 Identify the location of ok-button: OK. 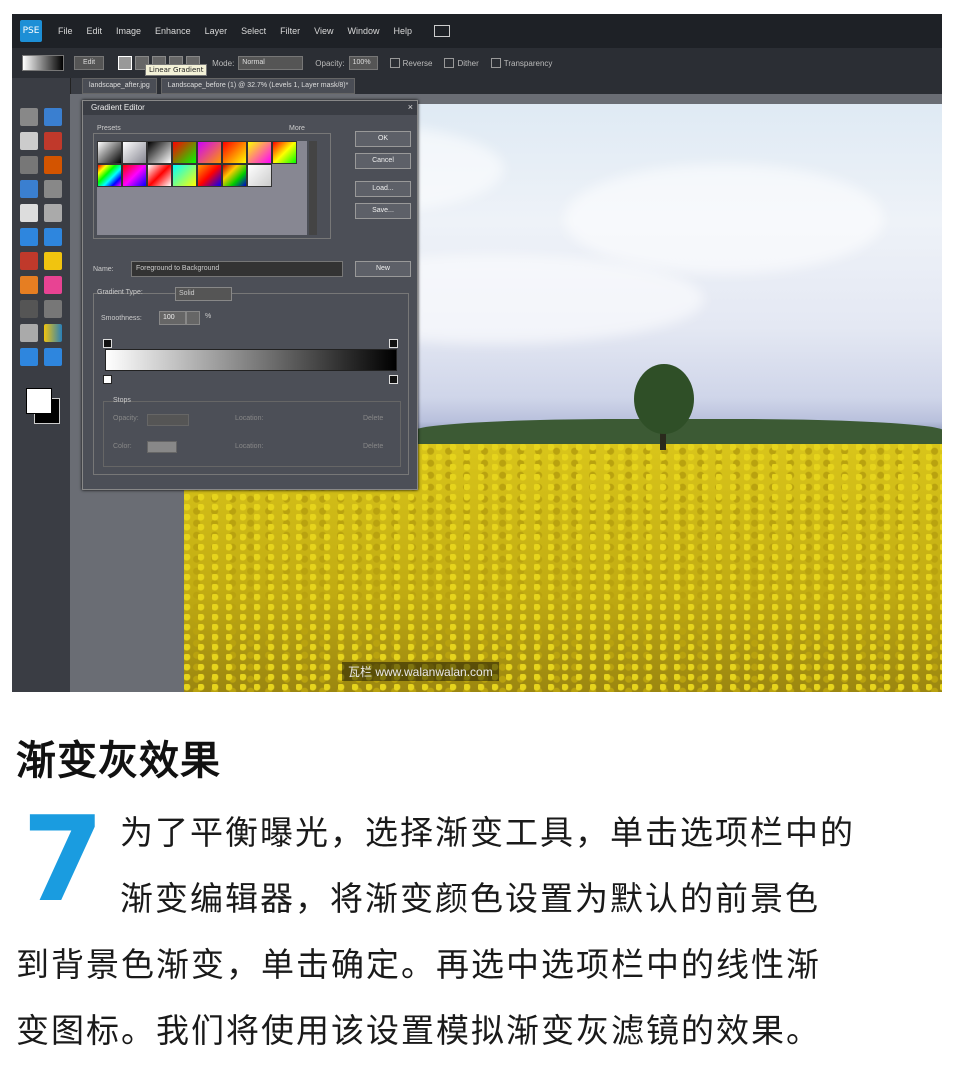
(383, 139).